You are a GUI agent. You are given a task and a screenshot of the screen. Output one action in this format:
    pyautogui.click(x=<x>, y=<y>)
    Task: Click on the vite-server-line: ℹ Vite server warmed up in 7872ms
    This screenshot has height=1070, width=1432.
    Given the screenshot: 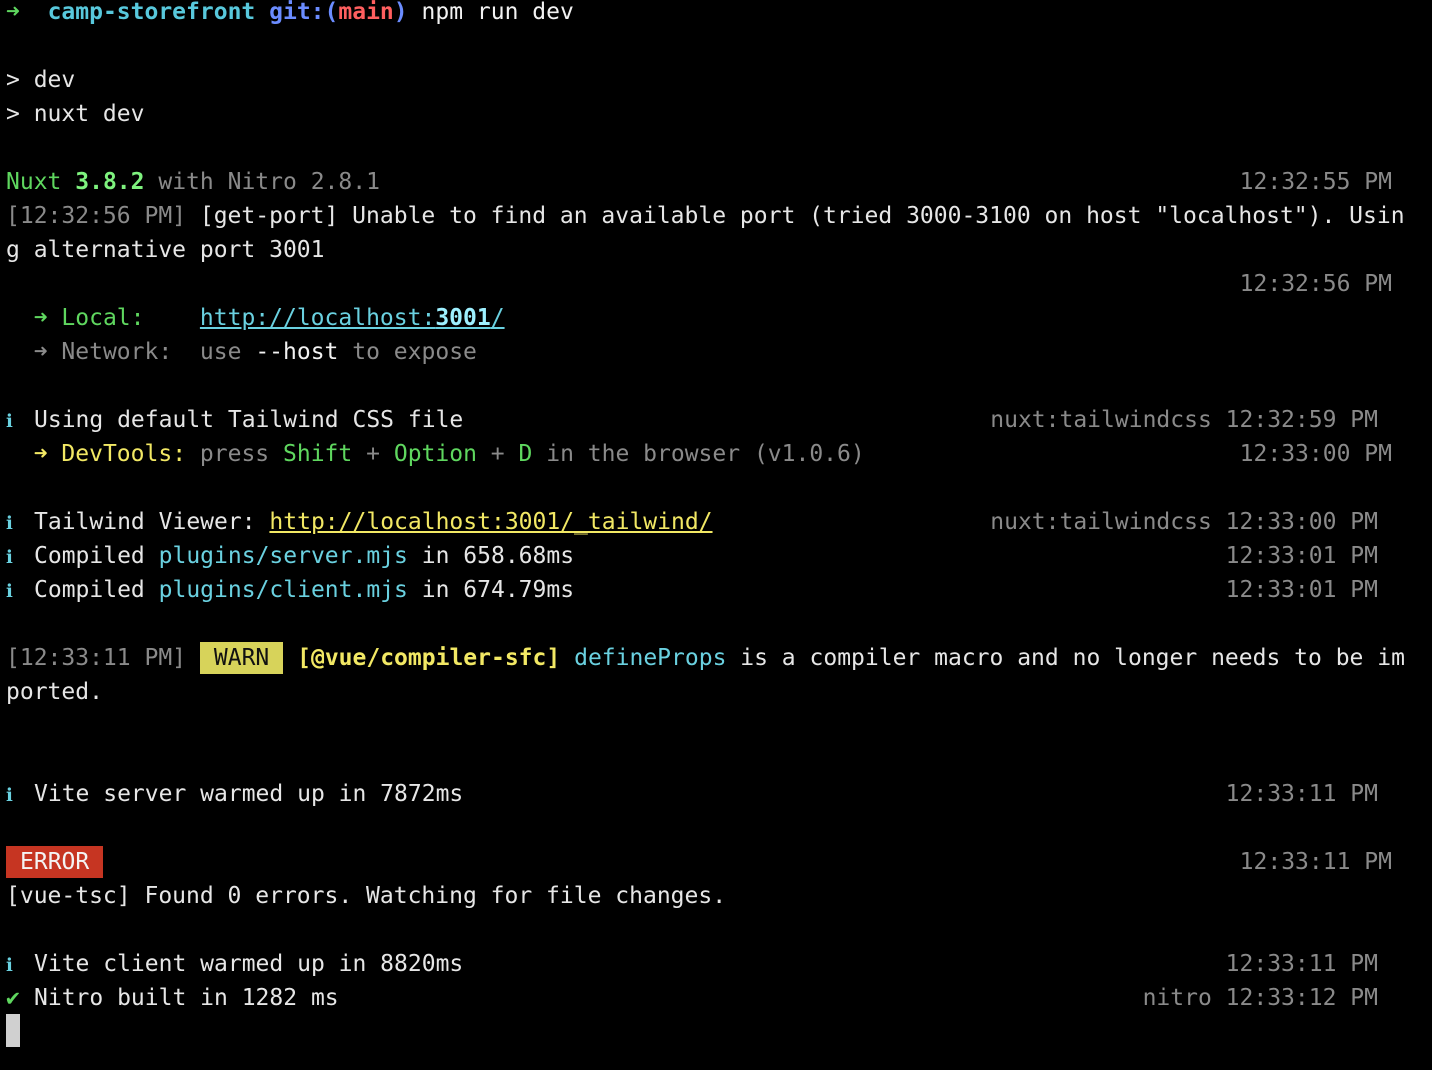 What is the action you would take?
    pyautogui.click(x=234, y=794)
    